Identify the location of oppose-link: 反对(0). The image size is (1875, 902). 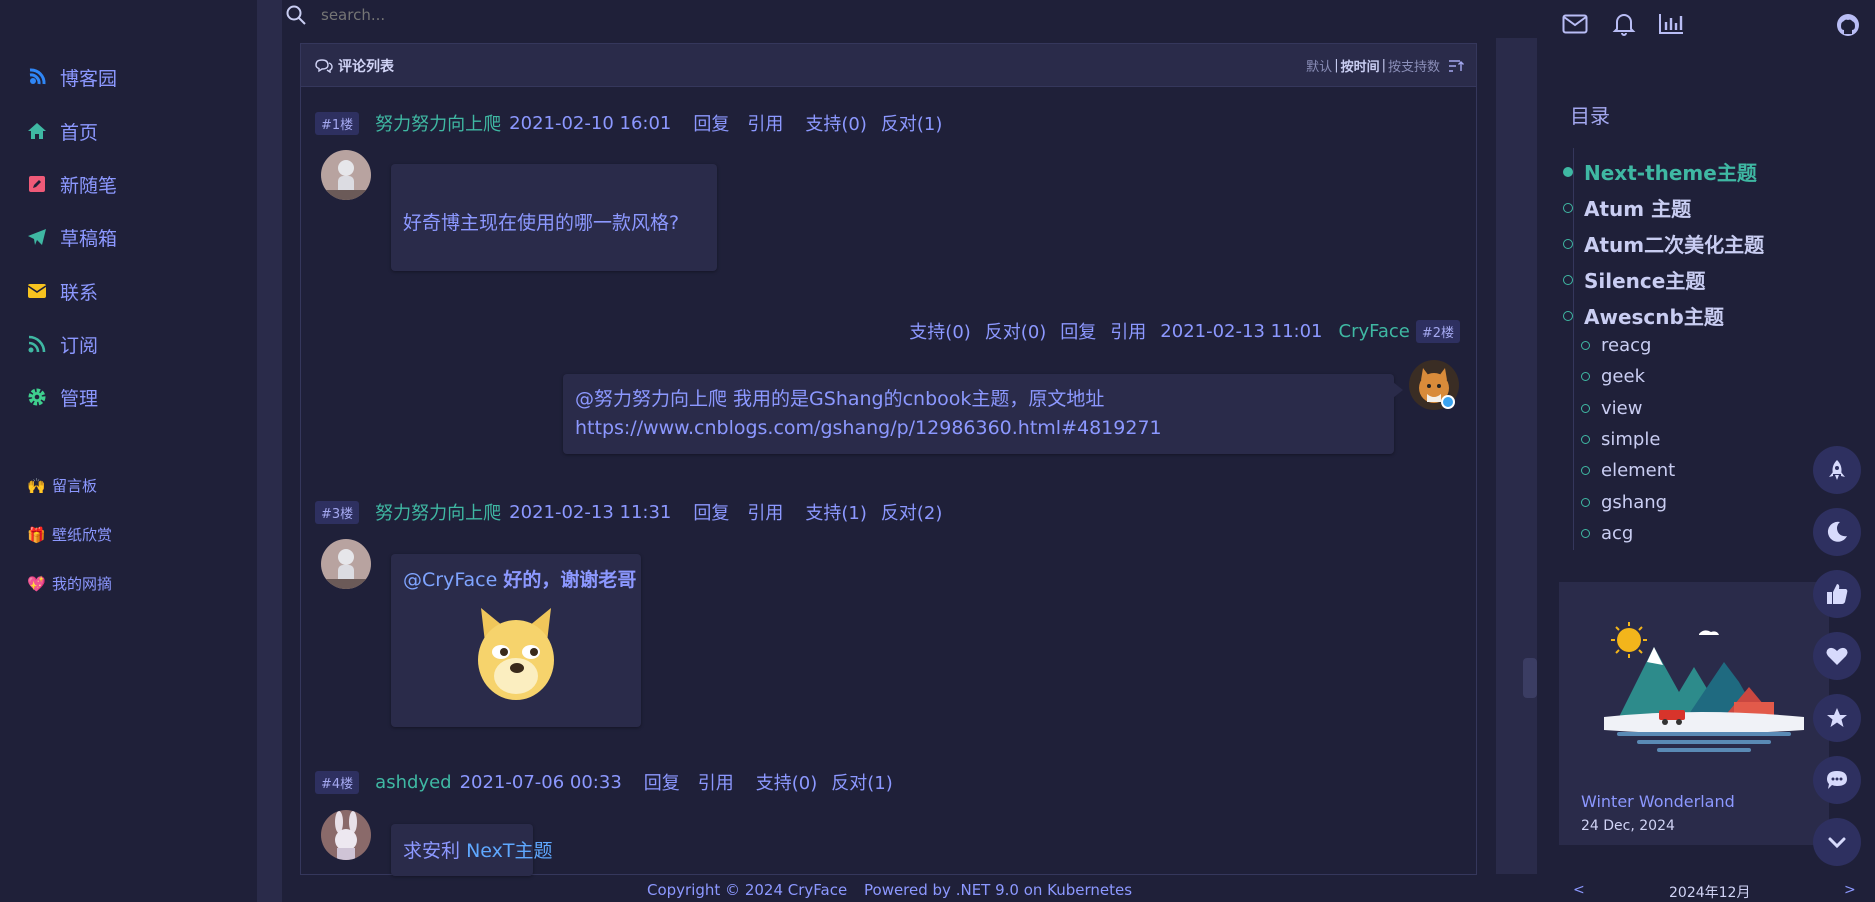
(1016, 331).